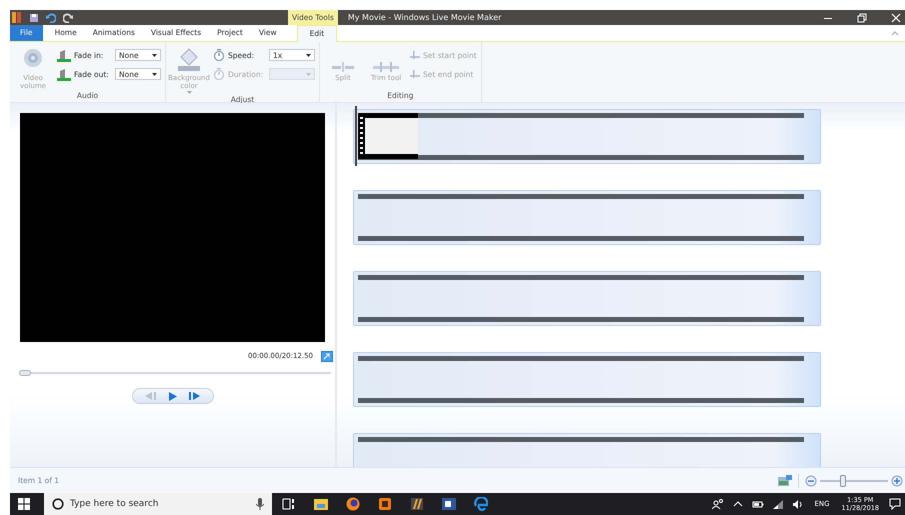  Describe the element at coordinates (862, 17) in the screenshot. I see `restore-icon` at that location.